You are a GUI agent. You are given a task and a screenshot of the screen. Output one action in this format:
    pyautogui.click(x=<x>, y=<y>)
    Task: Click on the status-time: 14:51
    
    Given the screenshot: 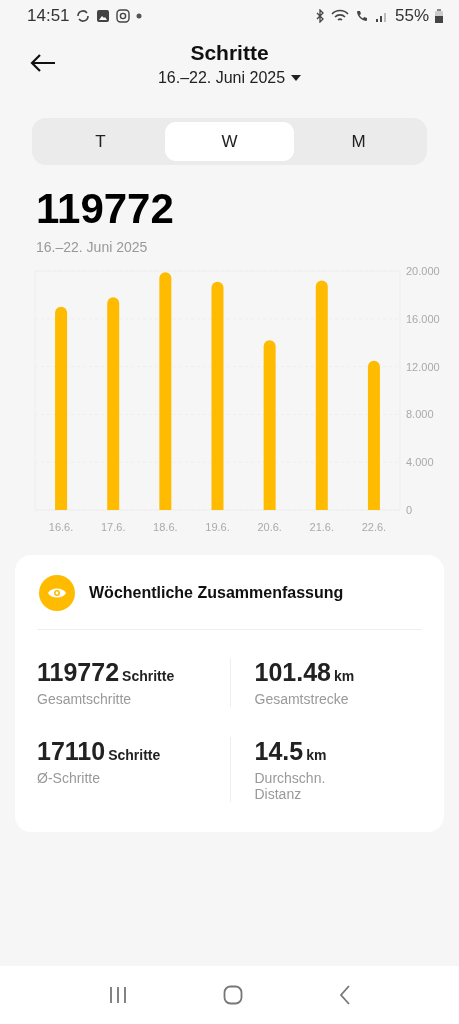 What is the action you would take?
    pyautogui.click(x=48, y=16)
    